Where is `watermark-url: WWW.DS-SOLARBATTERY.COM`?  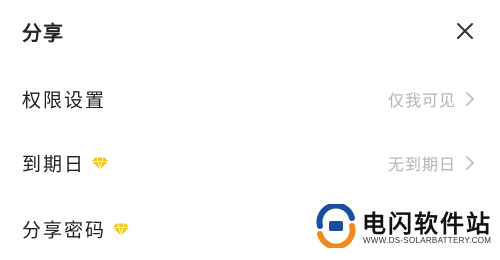 watermark-url: WWW.DS-SOLARBATTERY.COM is located at coordinates (427, 240).